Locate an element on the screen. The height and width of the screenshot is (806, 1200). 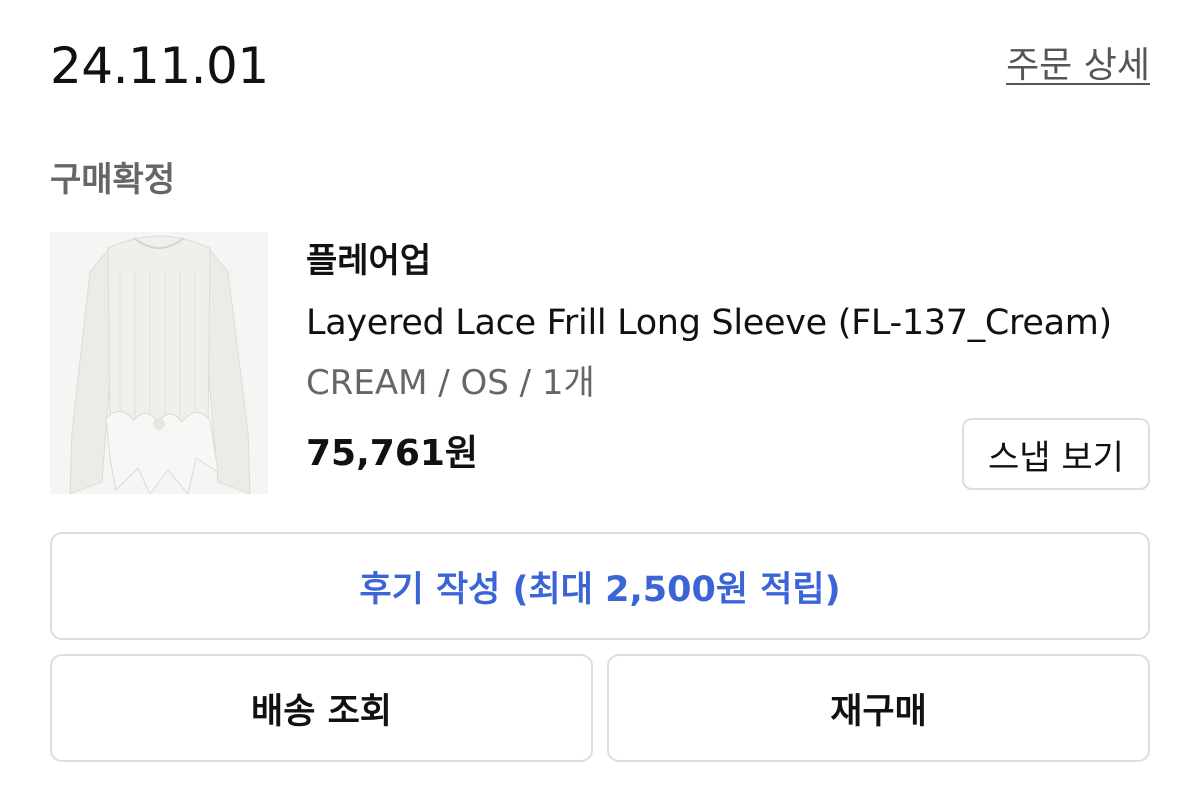
cream-lace-long-sleeve-top-icon is located at coordinates (159, 363).